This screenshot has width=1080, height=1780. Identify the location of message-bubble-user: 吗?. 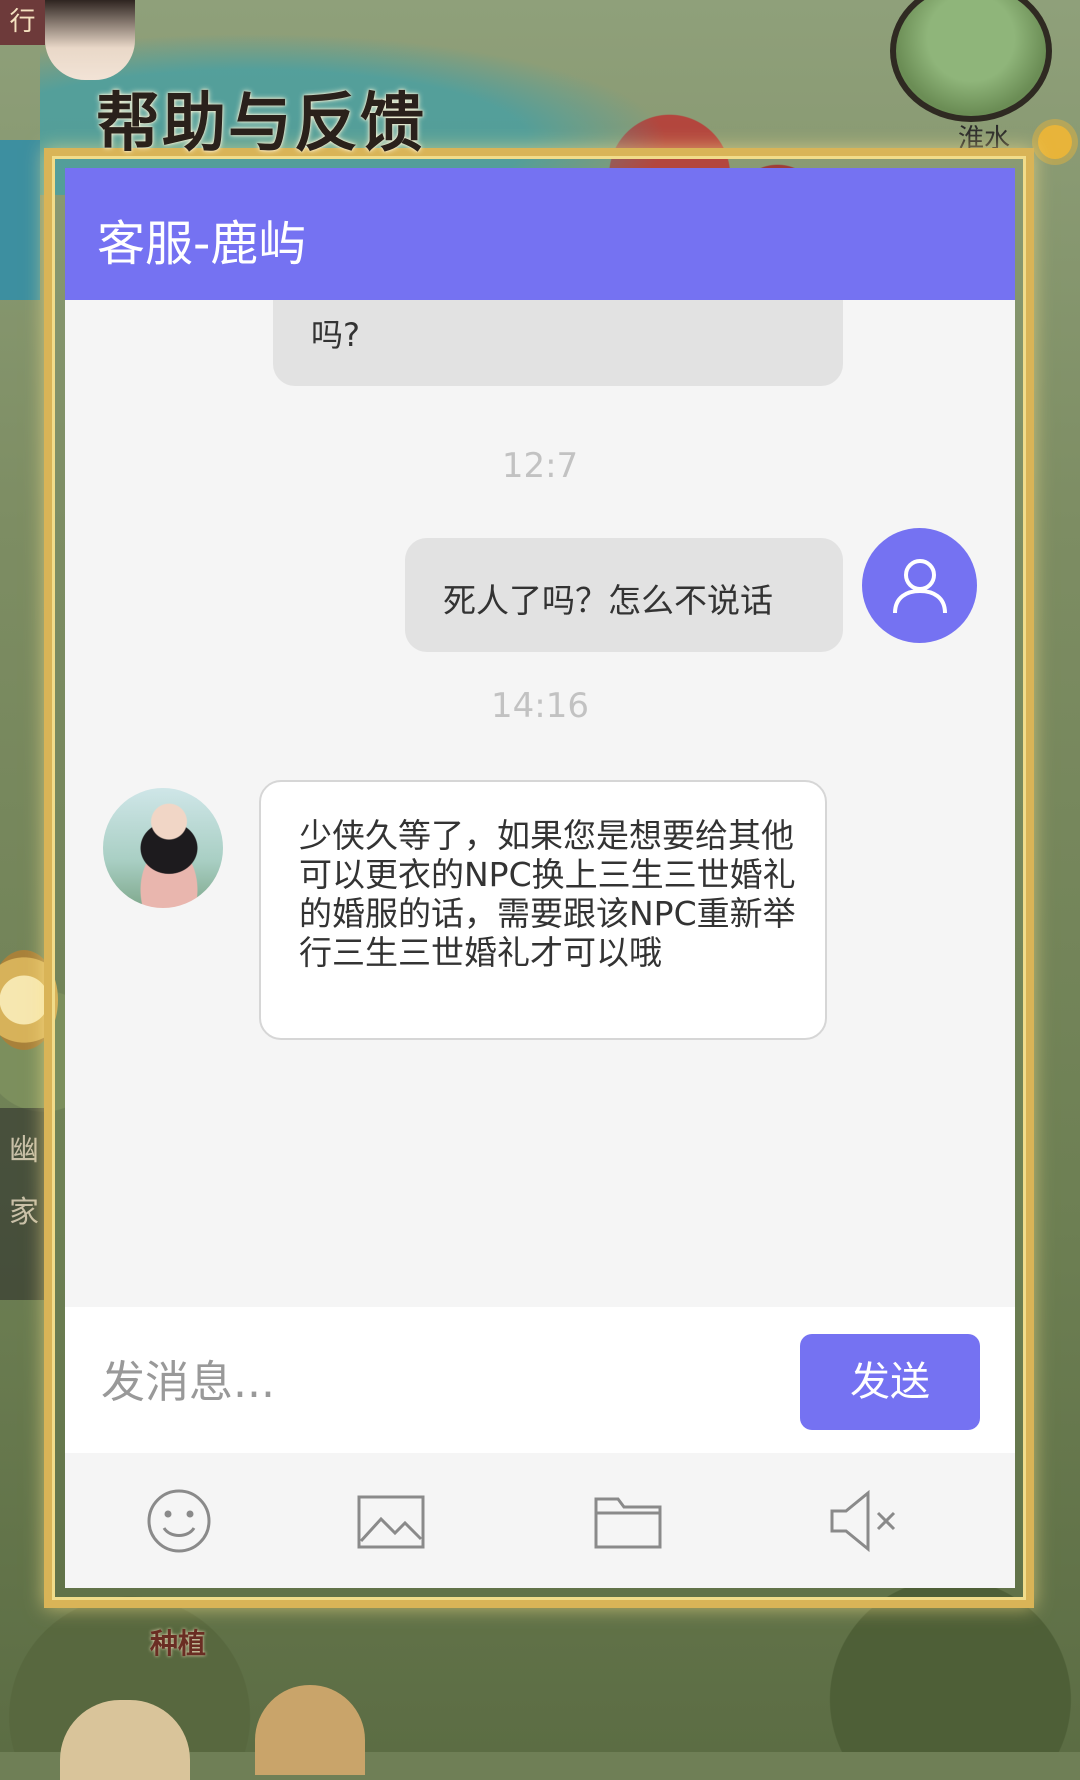
(558, 343).